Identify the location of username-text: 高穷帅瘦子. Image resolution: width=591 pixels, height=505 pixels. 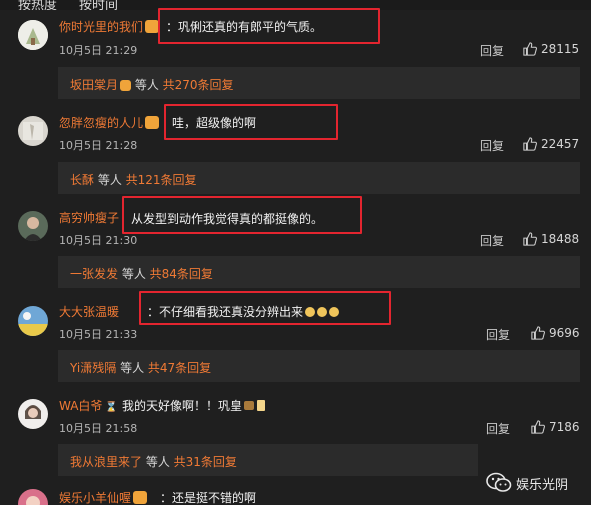
(89, 218).